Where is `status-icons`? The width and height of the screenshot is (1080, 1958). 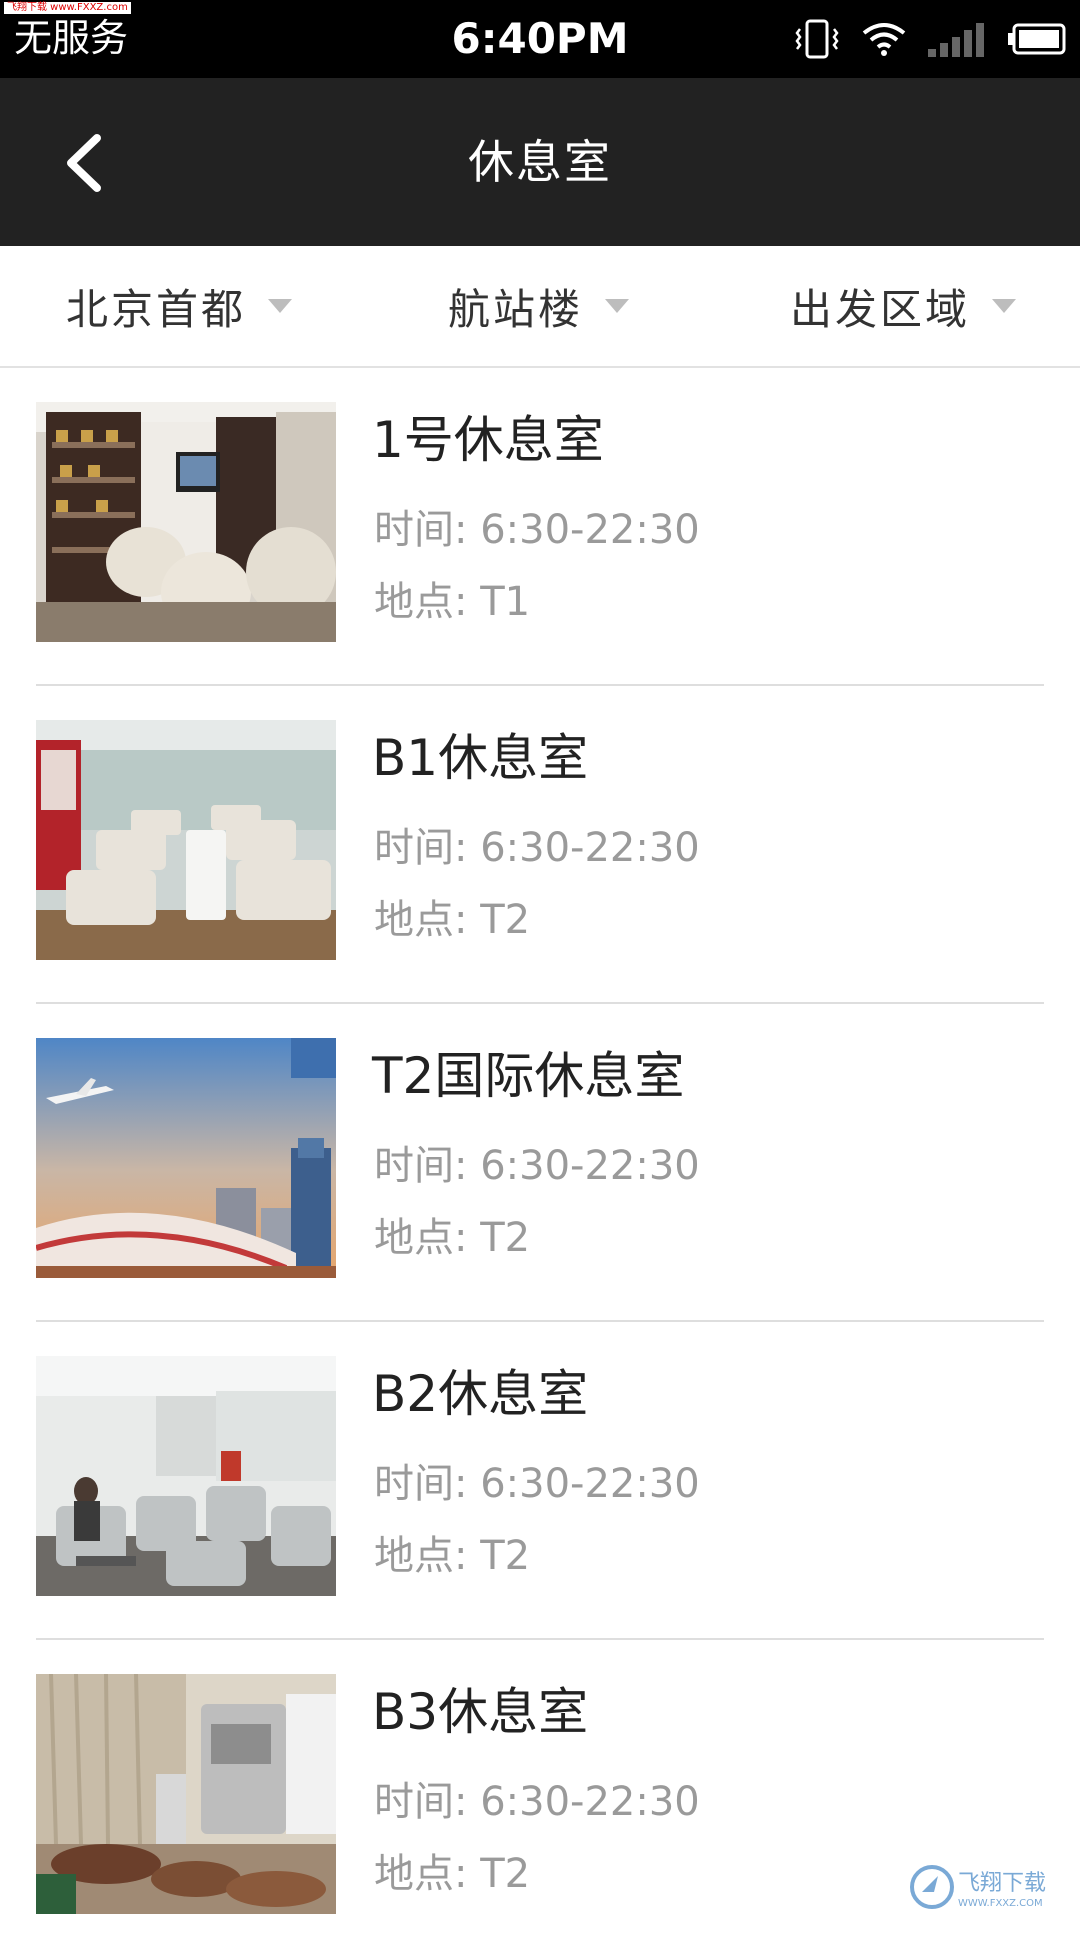 status-icons is located at coordinates (930, 39).